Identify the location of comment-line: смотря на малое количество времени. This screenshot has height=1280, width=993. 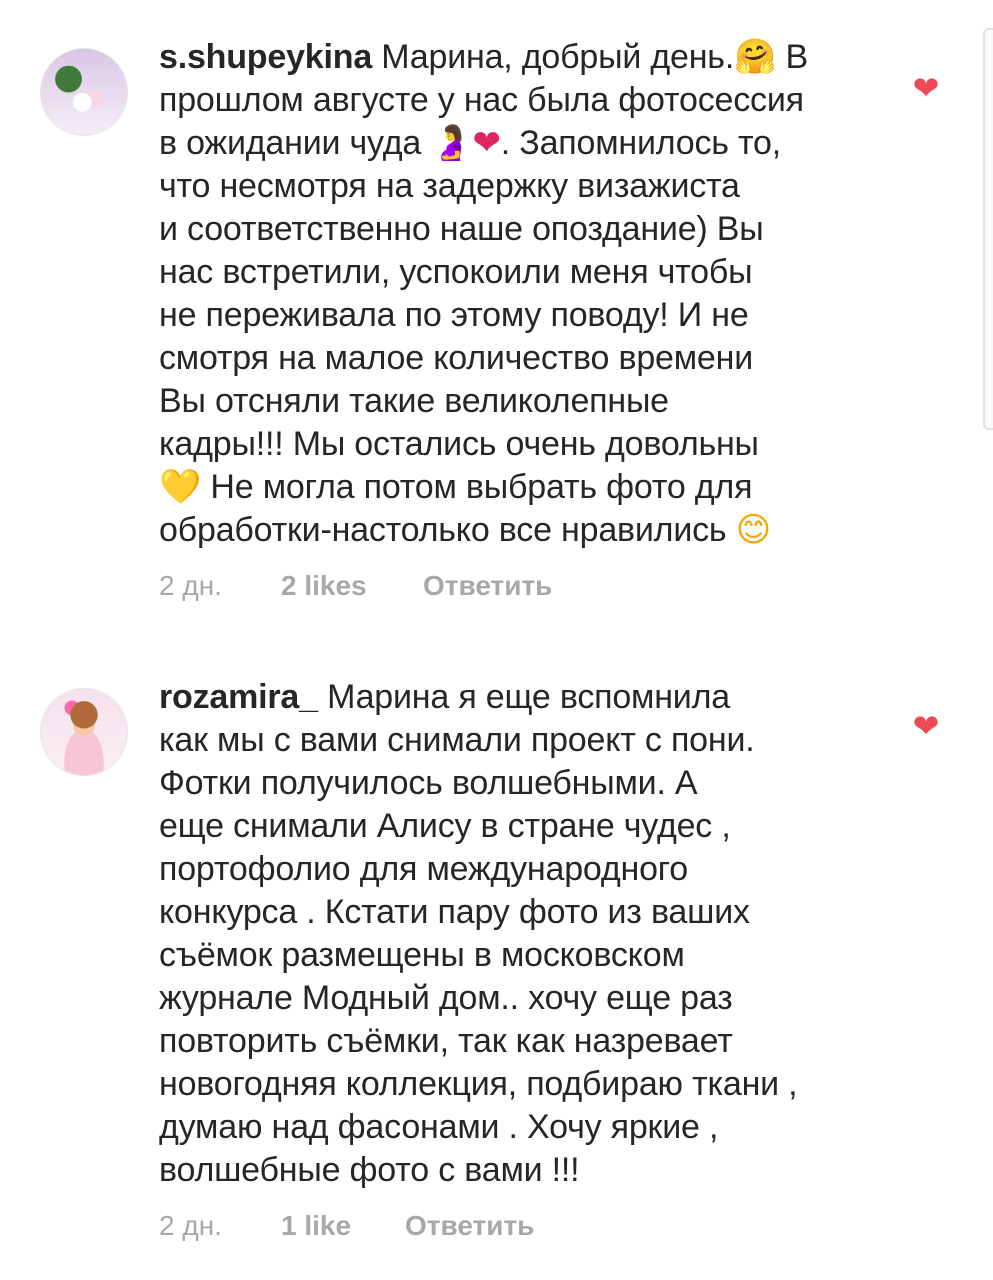
(456, 358).